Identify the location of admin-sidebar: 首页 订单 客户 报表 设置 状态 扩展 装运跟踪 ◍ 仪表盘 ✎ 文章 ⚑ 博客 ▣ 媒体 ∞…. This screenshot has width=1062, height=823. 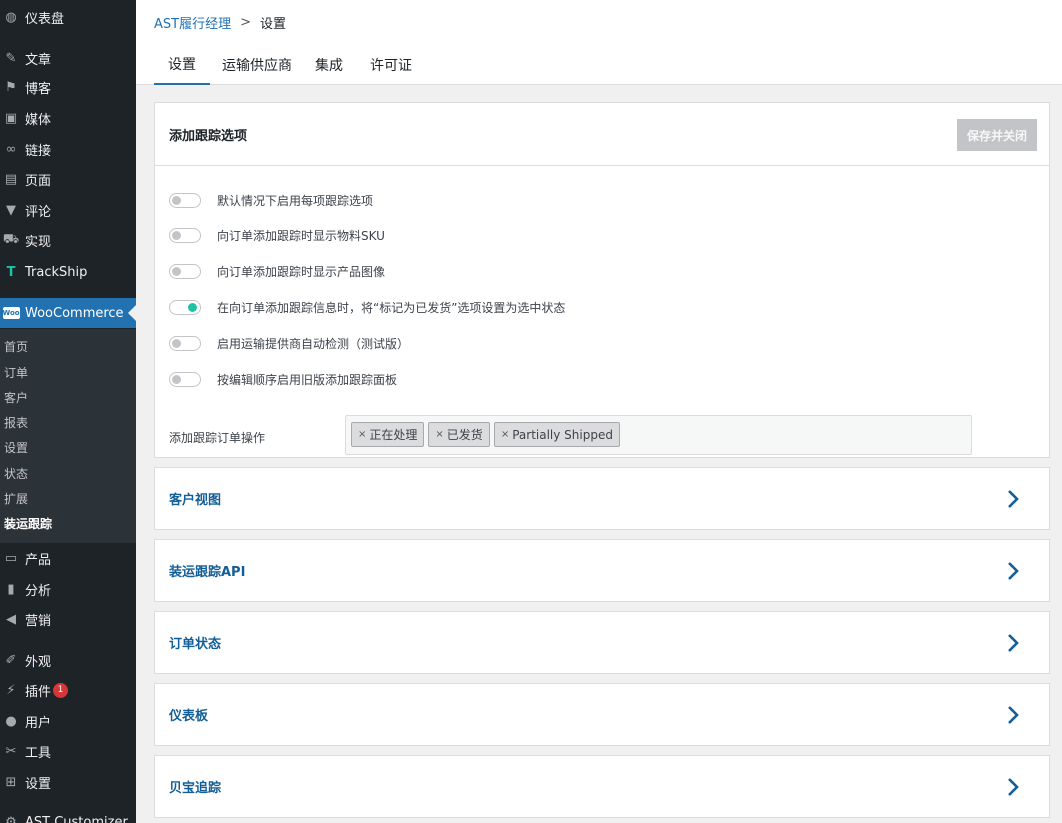
(68, 411).